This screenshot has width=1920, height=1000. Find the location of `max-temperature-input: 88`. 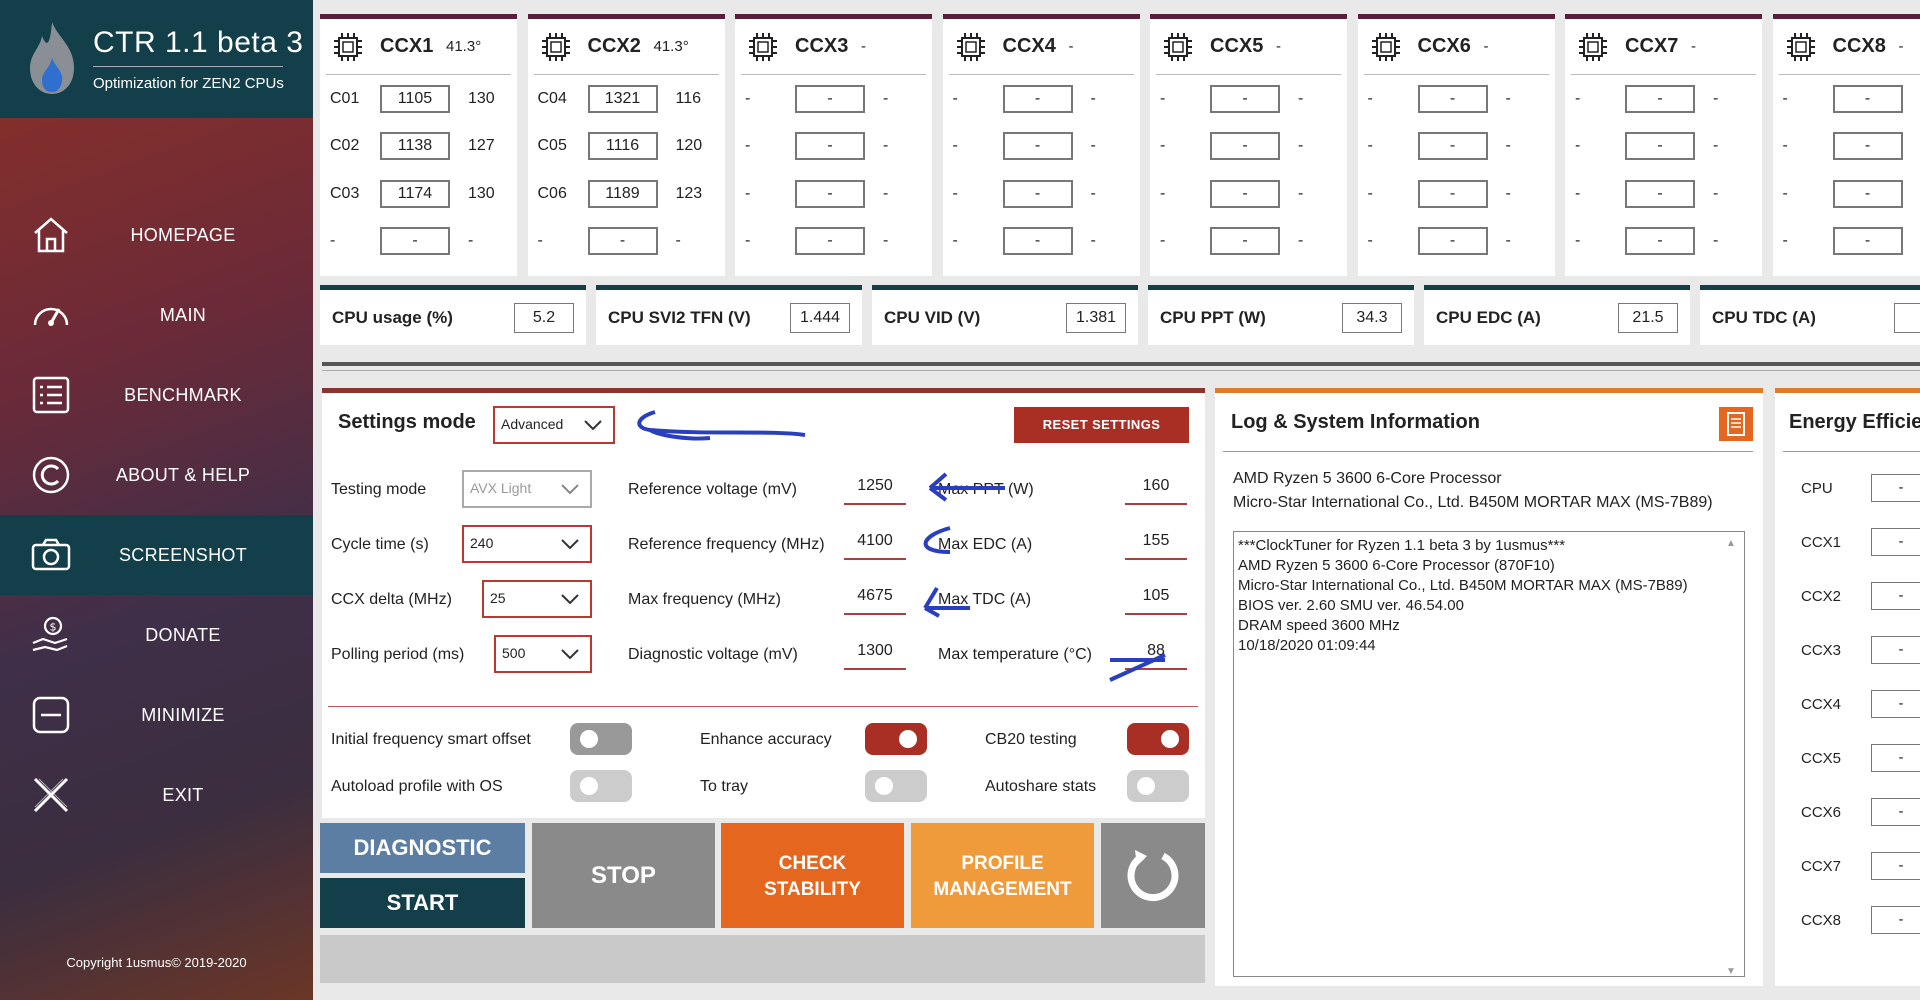

max-temperature-input: 88 is located at coordinates (1156, 653).